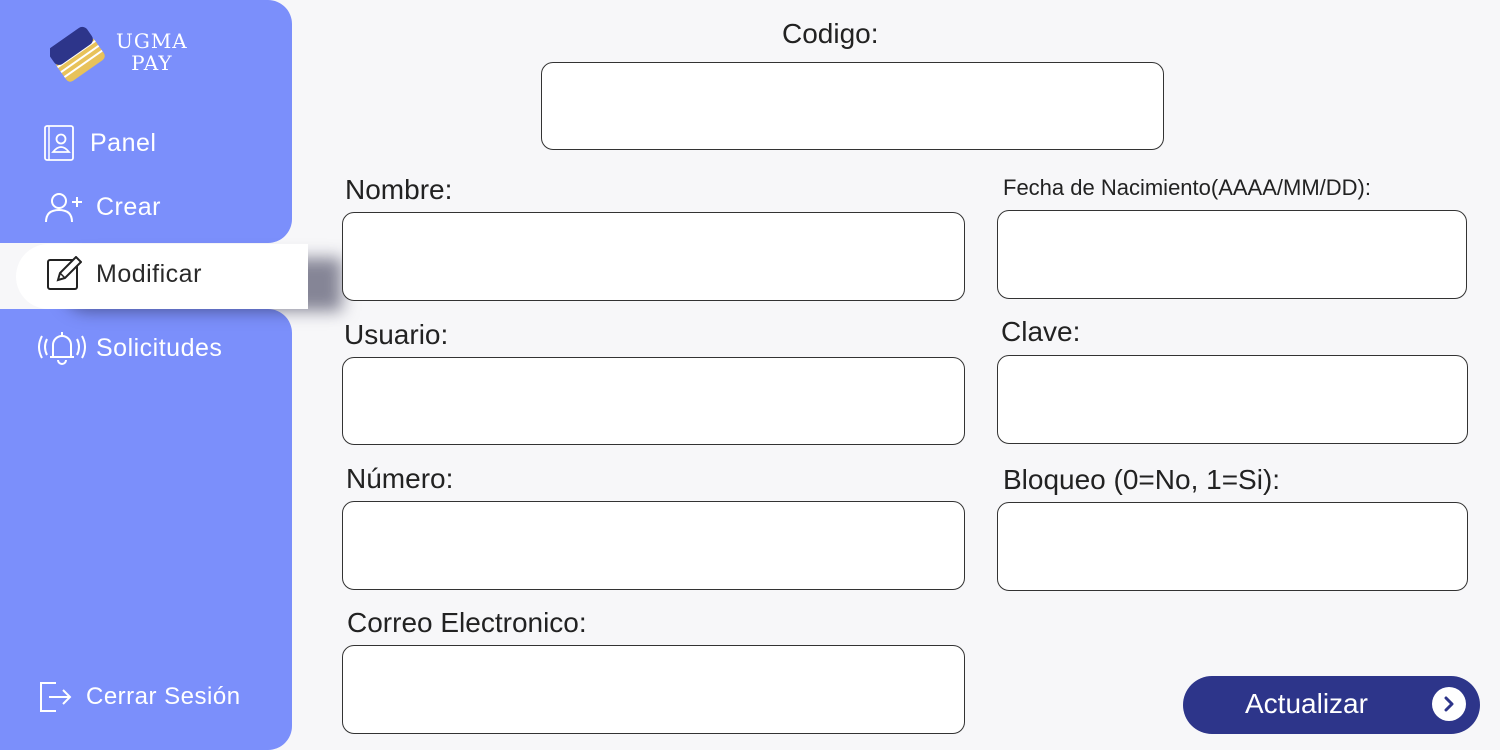 The image size is (1500, 750). Describe the element at coordinates (396, 334) in the screenshot. I see `usuario-label: Usuario:` at that location.